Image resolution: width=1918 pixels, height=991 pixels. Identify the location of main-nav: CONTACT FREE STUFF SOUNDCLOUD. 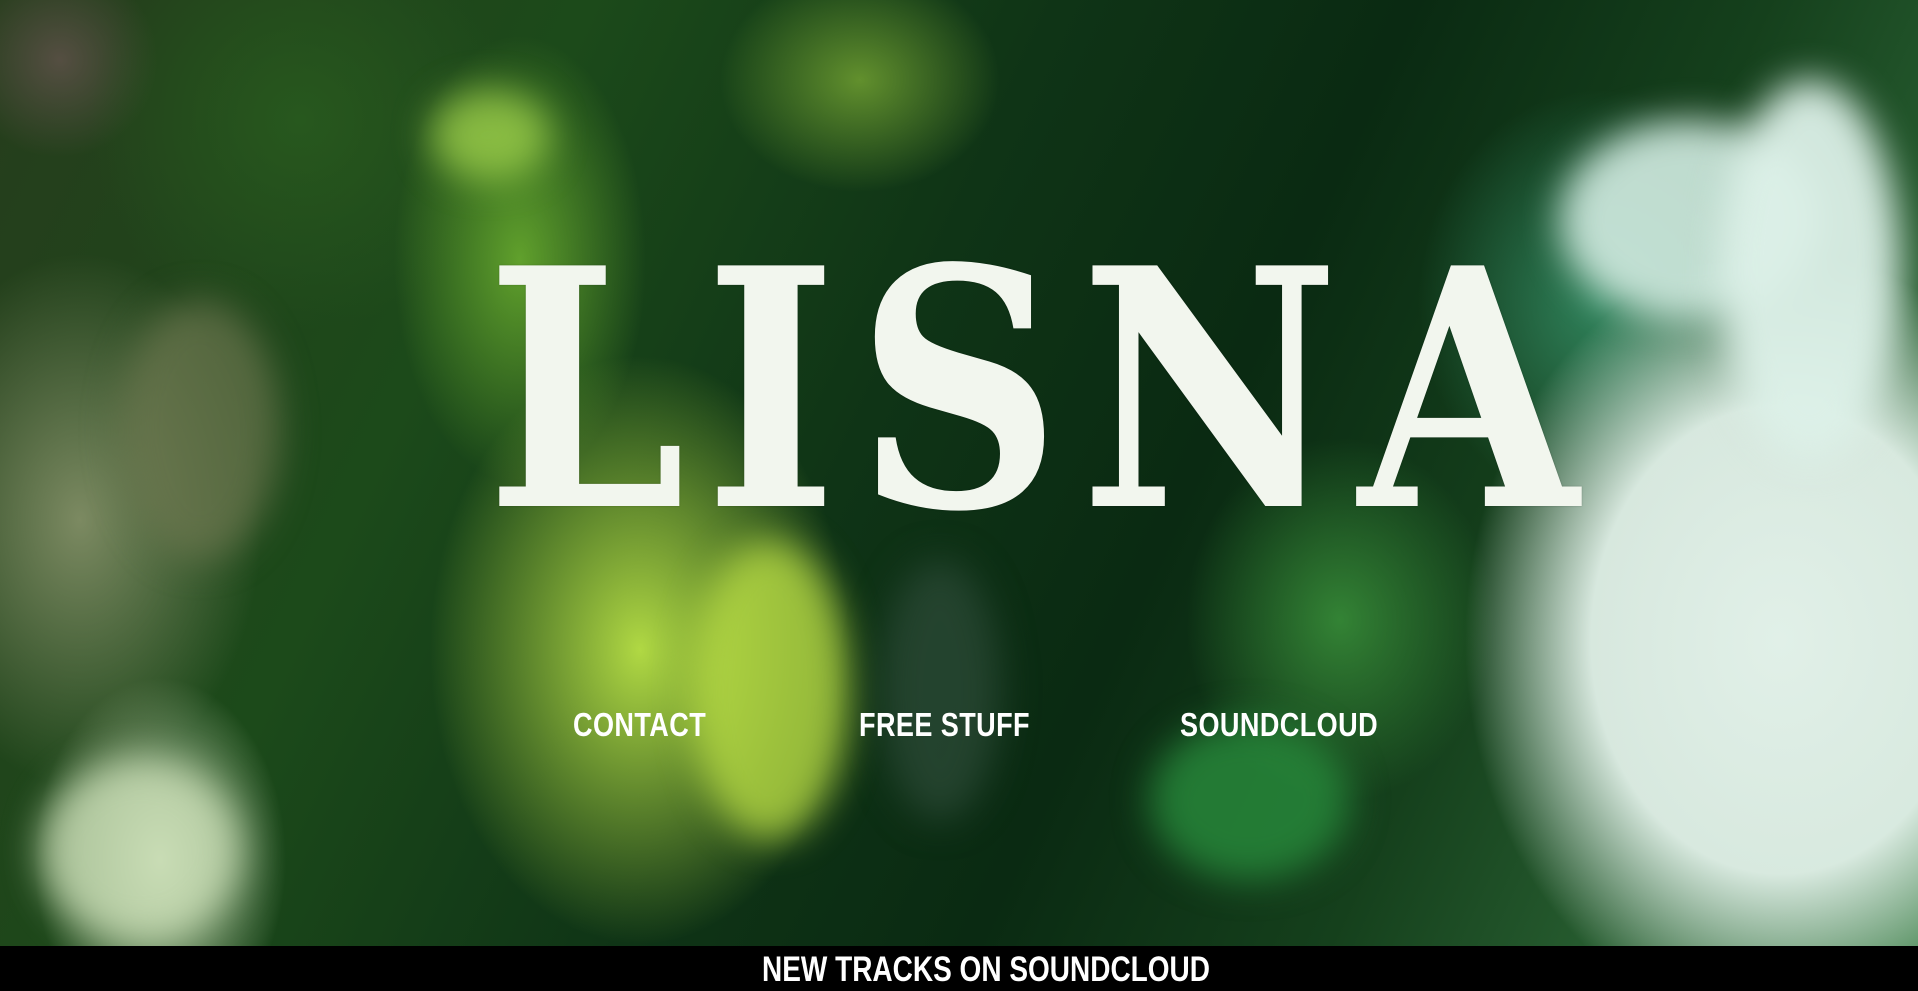
(959, 725).